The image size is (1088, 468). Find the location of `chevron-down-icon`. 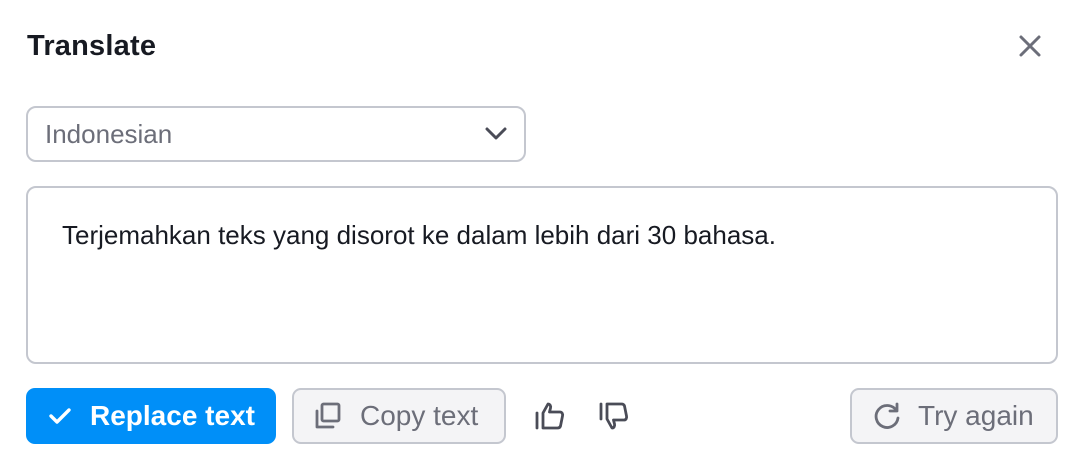

chevron-down-icon is located at coordinates (496, 134).